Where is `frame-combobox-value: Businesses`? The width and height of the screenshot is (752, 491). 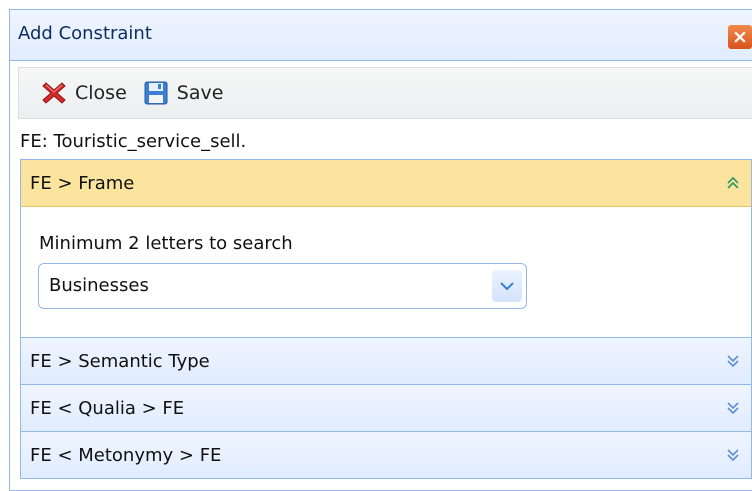 frame-combobox-value: Businesses is located at coordinates (99, 285).